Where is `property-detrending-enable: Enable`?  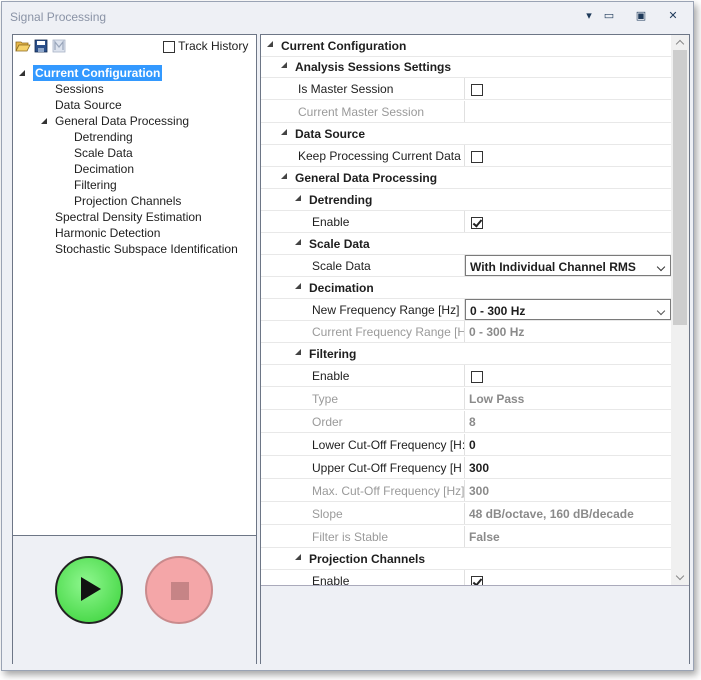 property-detrending-enable: Enable is located at coordinates (466, 222).